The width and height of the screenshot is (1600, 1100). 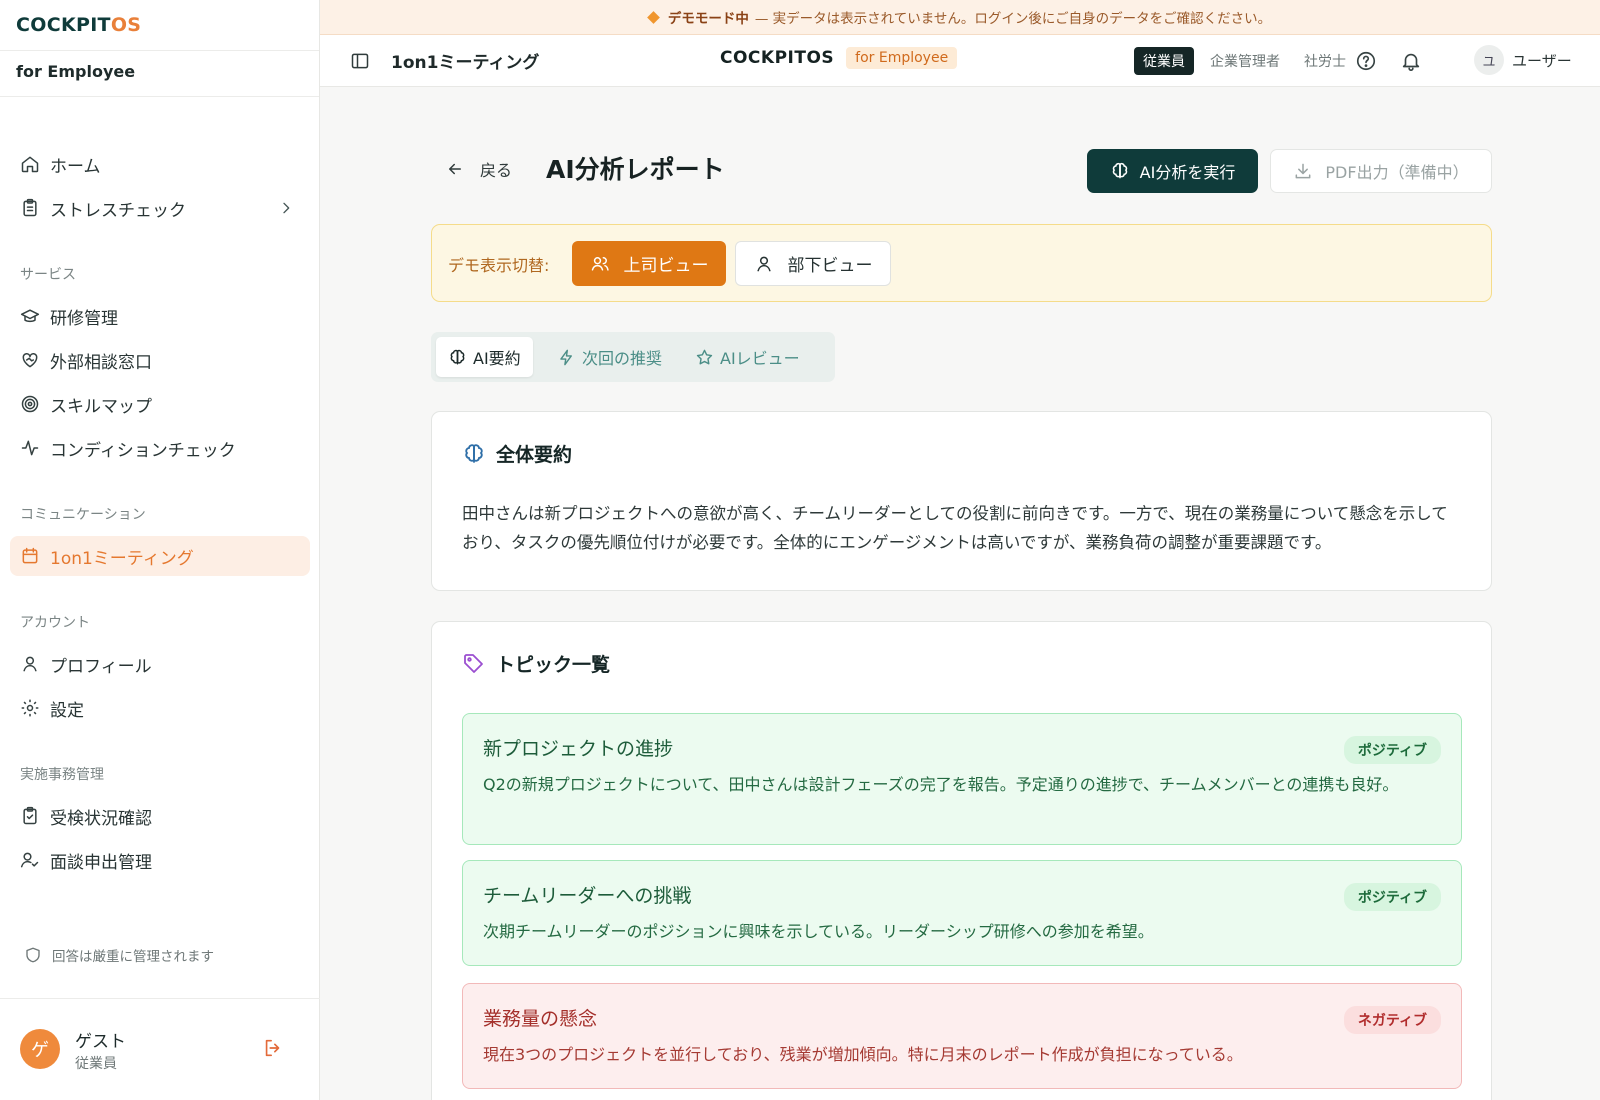 I want to click on sidebar-item-label: コンディションチェック, so click(x=143, y=450).